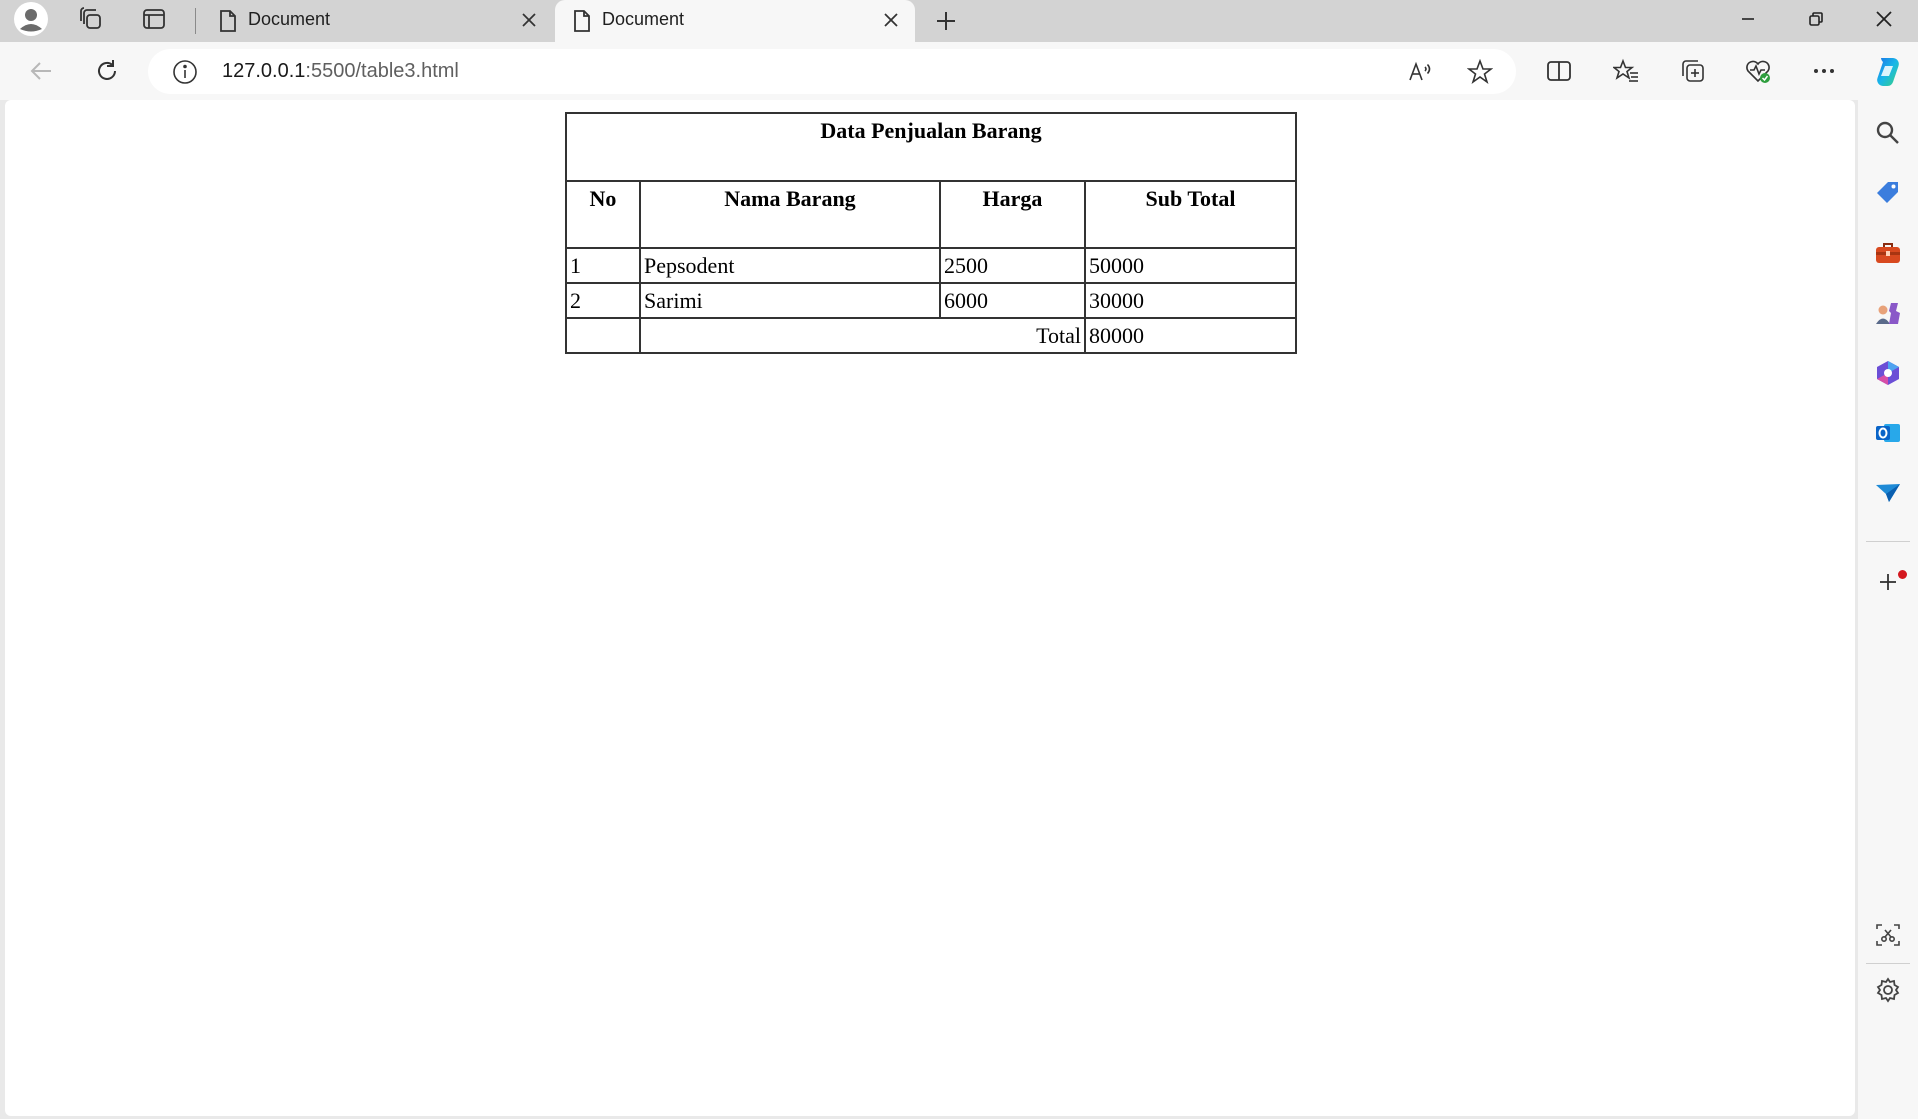 The image size is (1918, 1119). Describe the element at coordinates (1888, 582) in the screenshot. I see `add-sidebar-app-icon` at that location.